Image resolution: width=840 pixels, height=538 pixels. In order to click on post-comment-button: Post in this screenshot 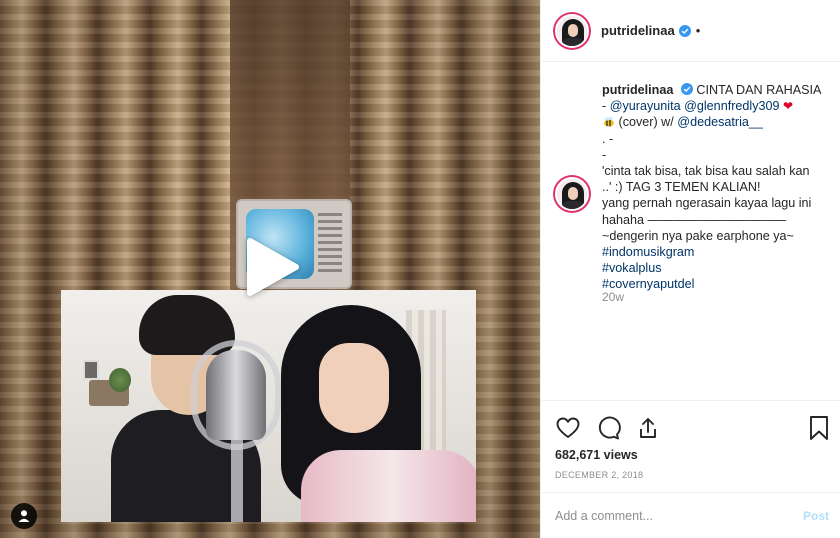, I will do `click(816, 516)`.